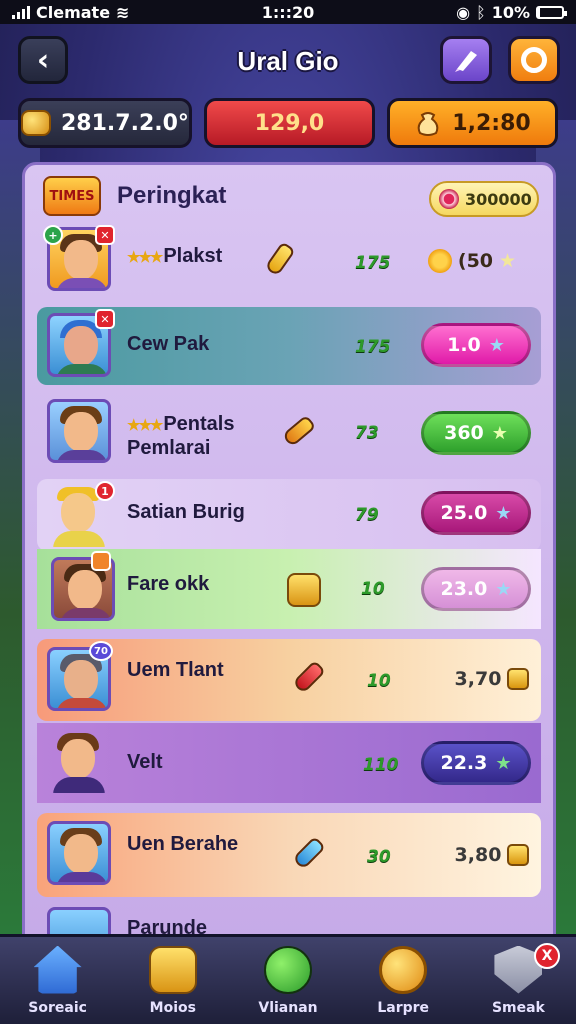  What do you see at coordinates (288, 12) in the screenshot?
I see `status-bar: Clemate ≋ 1:::20 ◉ ᛒ 10%` at bounding box center [288, 12].